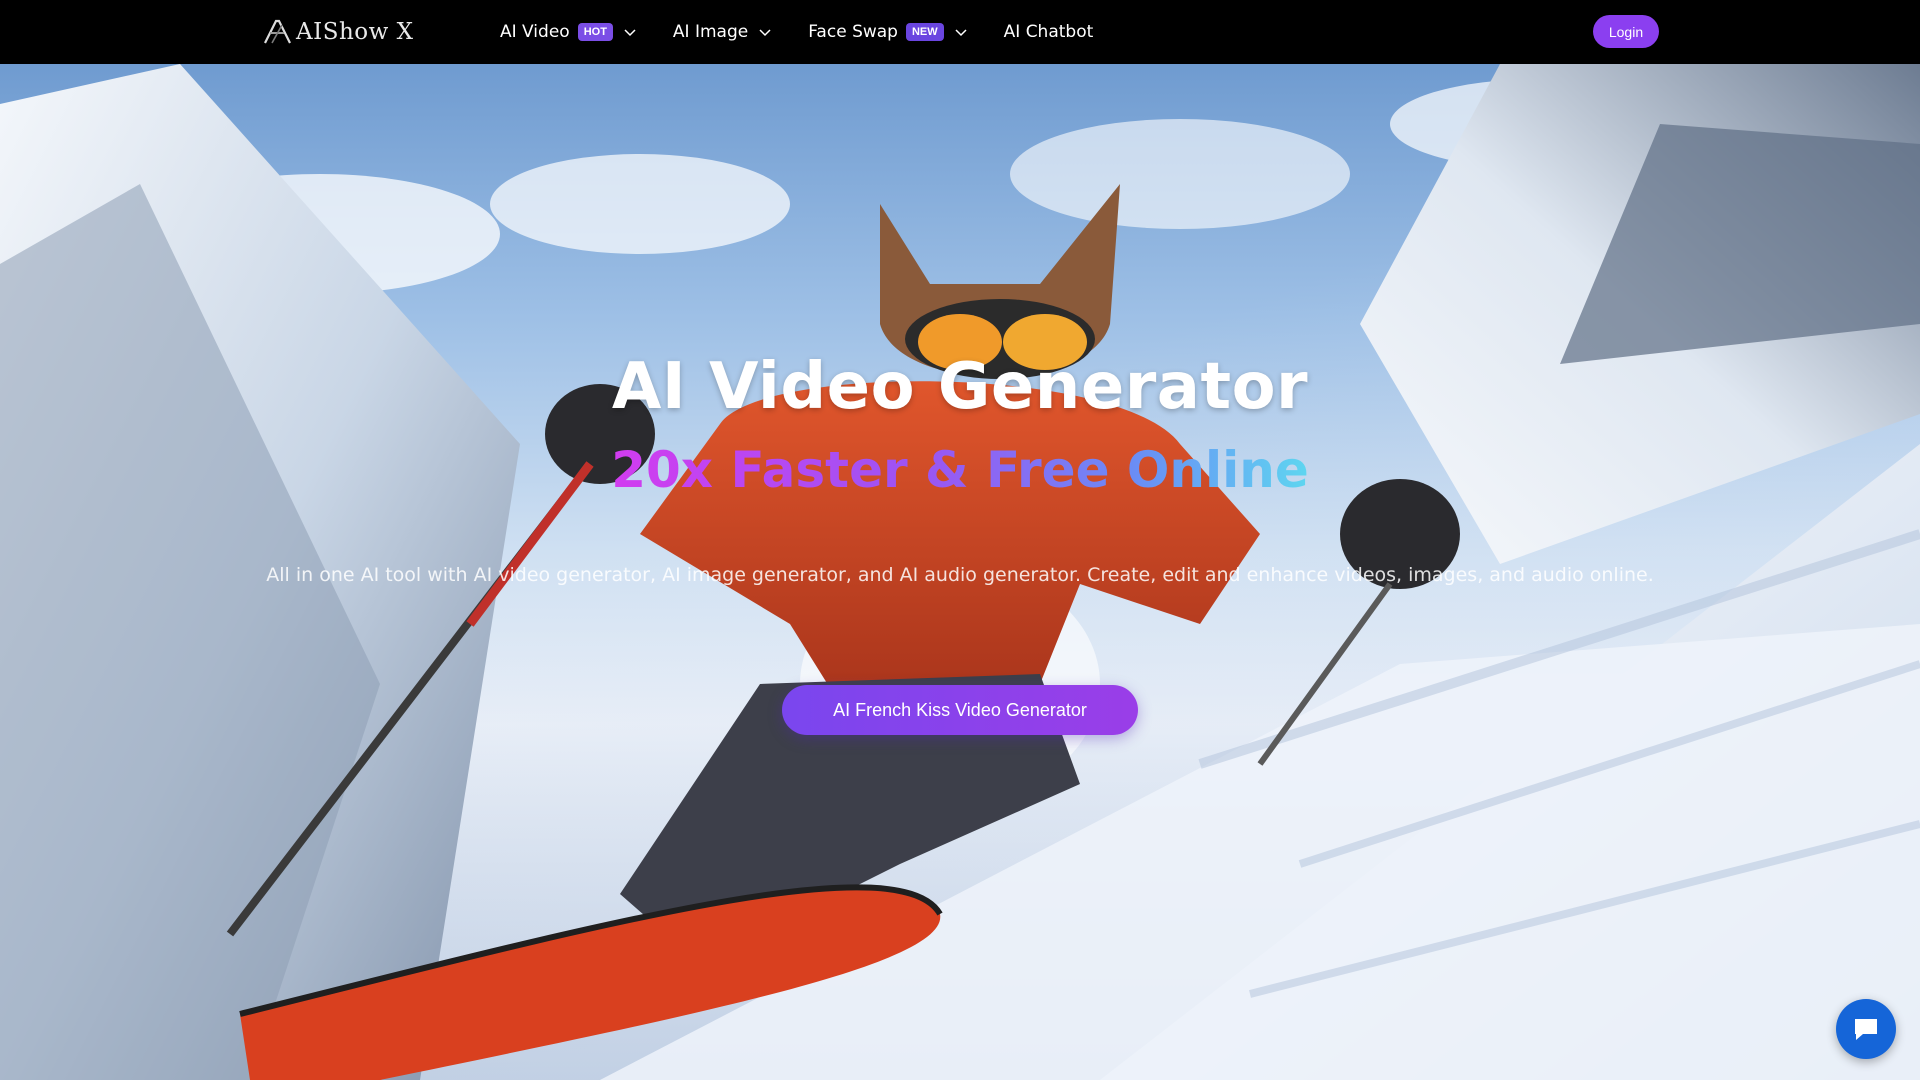 The image size is (1920, 1080). Describe the element at coordinates (924, 32) in the screenshot. I see `new-badge: NEW` at that location.